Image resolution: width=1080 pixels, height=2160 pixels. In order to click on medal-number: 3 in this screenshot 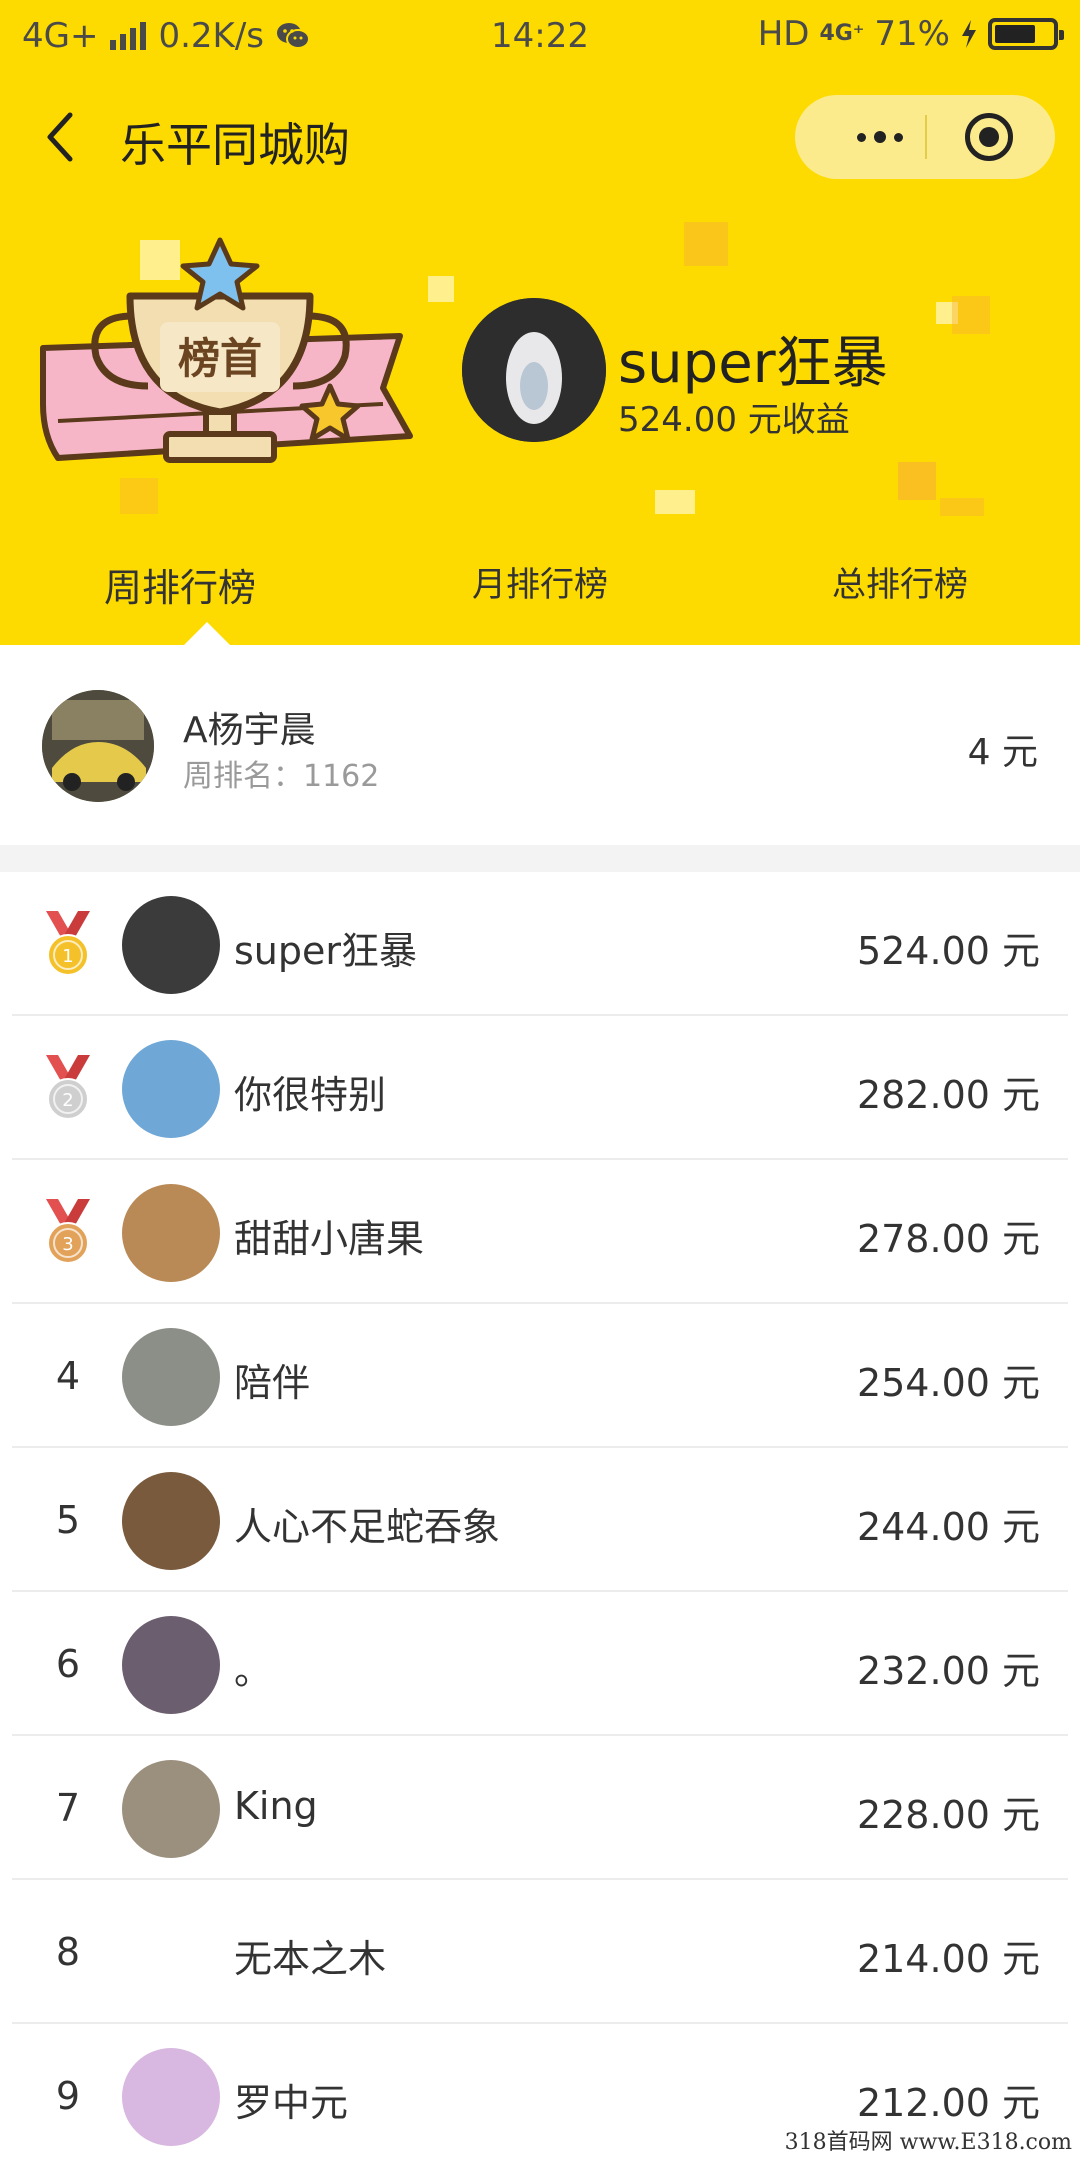, I will do `click(67, 1244)`.